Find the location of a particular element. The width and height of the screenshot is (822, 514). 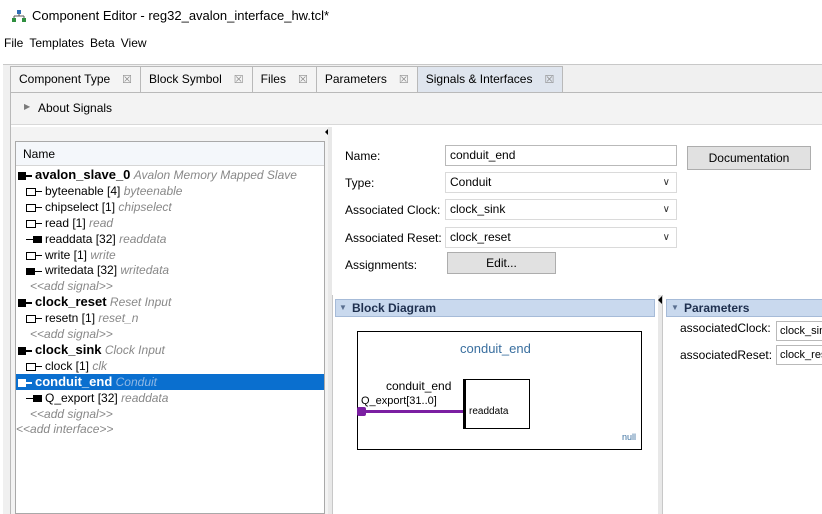

tree-row-name: Q_export [32] is located at coordinates (81, 397).